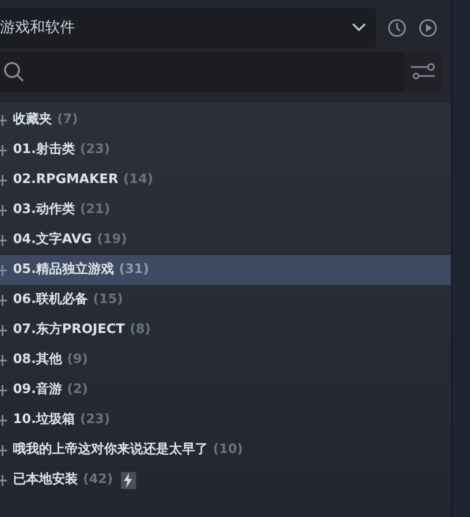 Image resolution: width=470 pixels, height=517 pixels. Describe the element at coordinates (37, 360) in the screenshot. I see `collection-name: 08.其他` at that location.